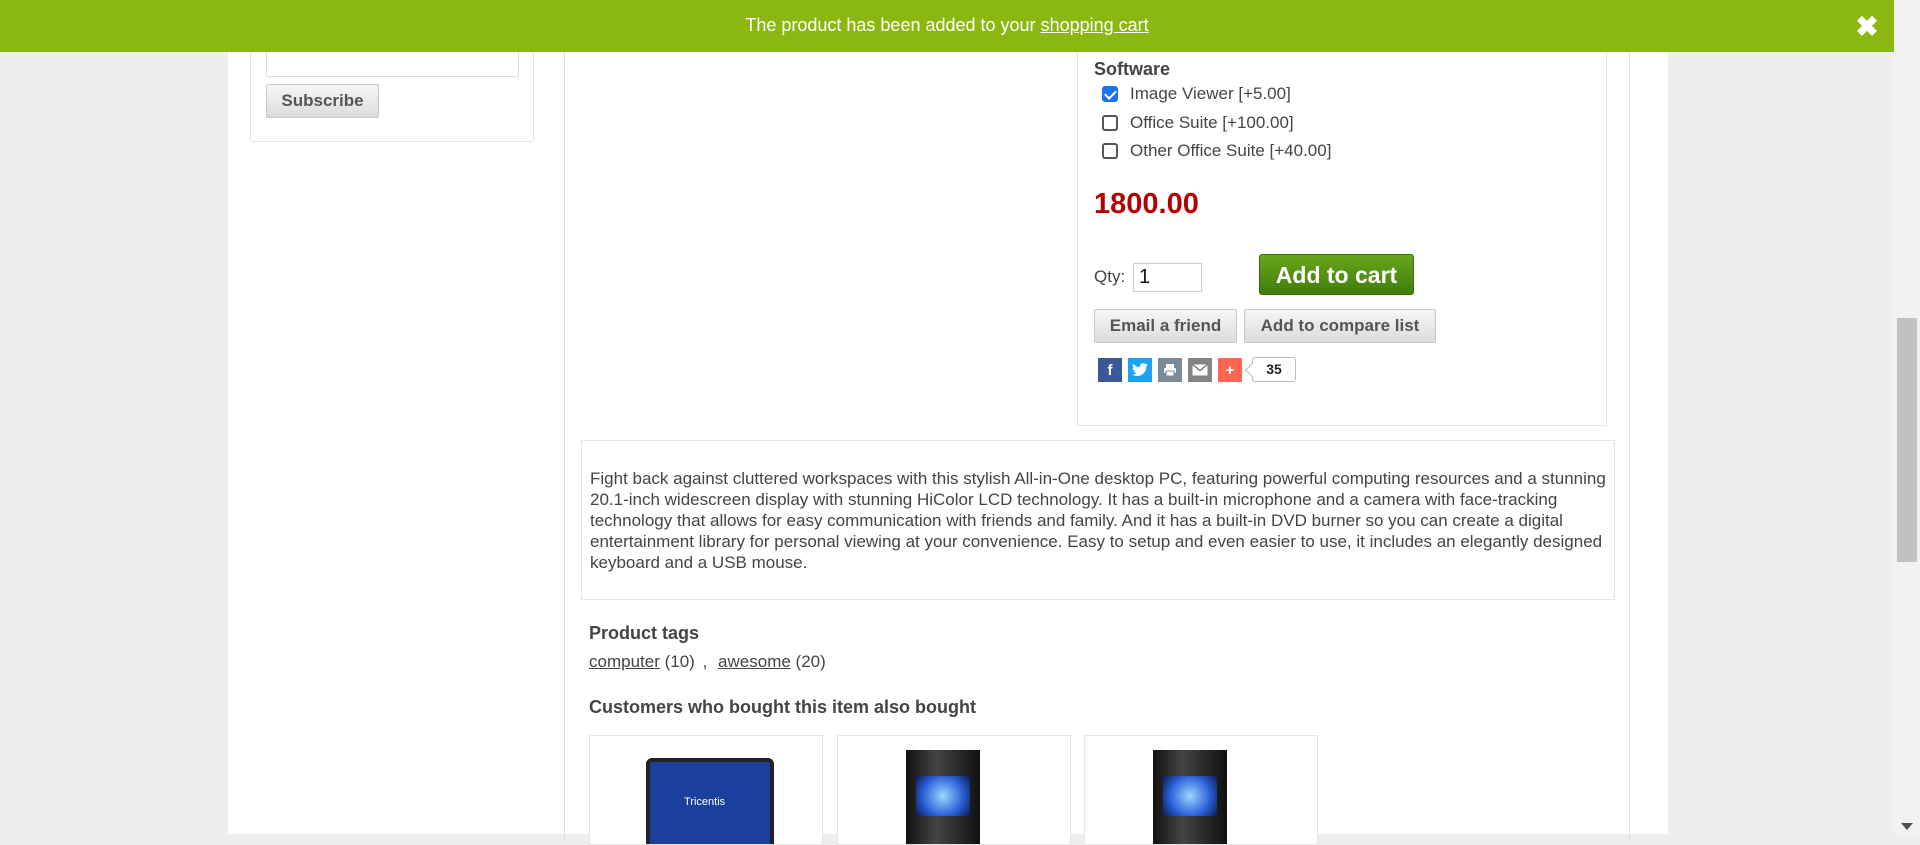 The width and height of the screenshot is (1920, 845). I want to click on option-office-suite: Office Suite [+100.00], so click(1198, 123).